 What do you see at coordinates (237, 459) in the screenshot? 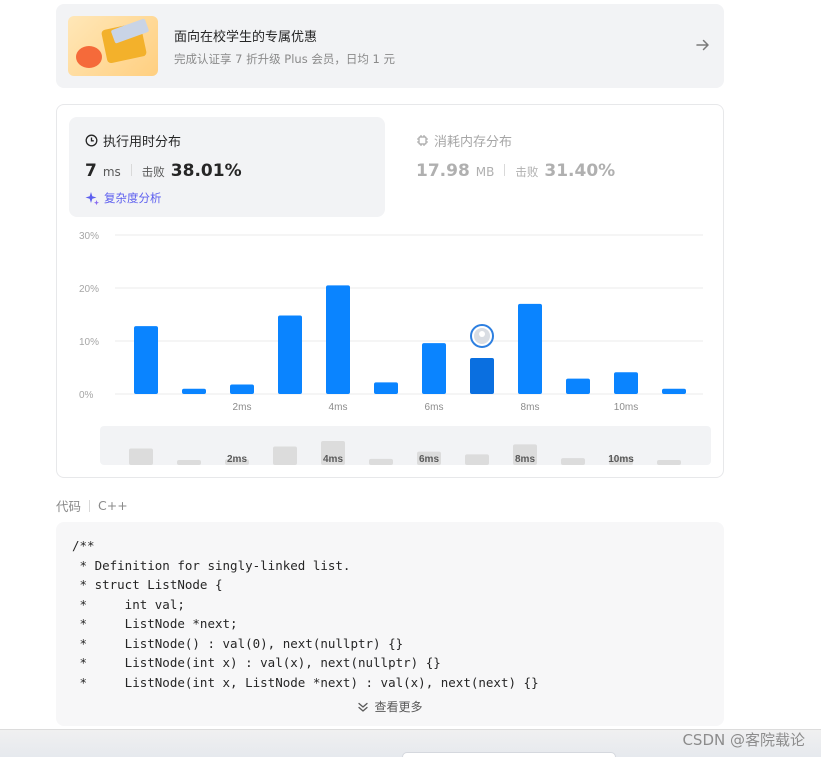
I see `mini-x-tick-label: 2ms` at bounding box center [237, 459].